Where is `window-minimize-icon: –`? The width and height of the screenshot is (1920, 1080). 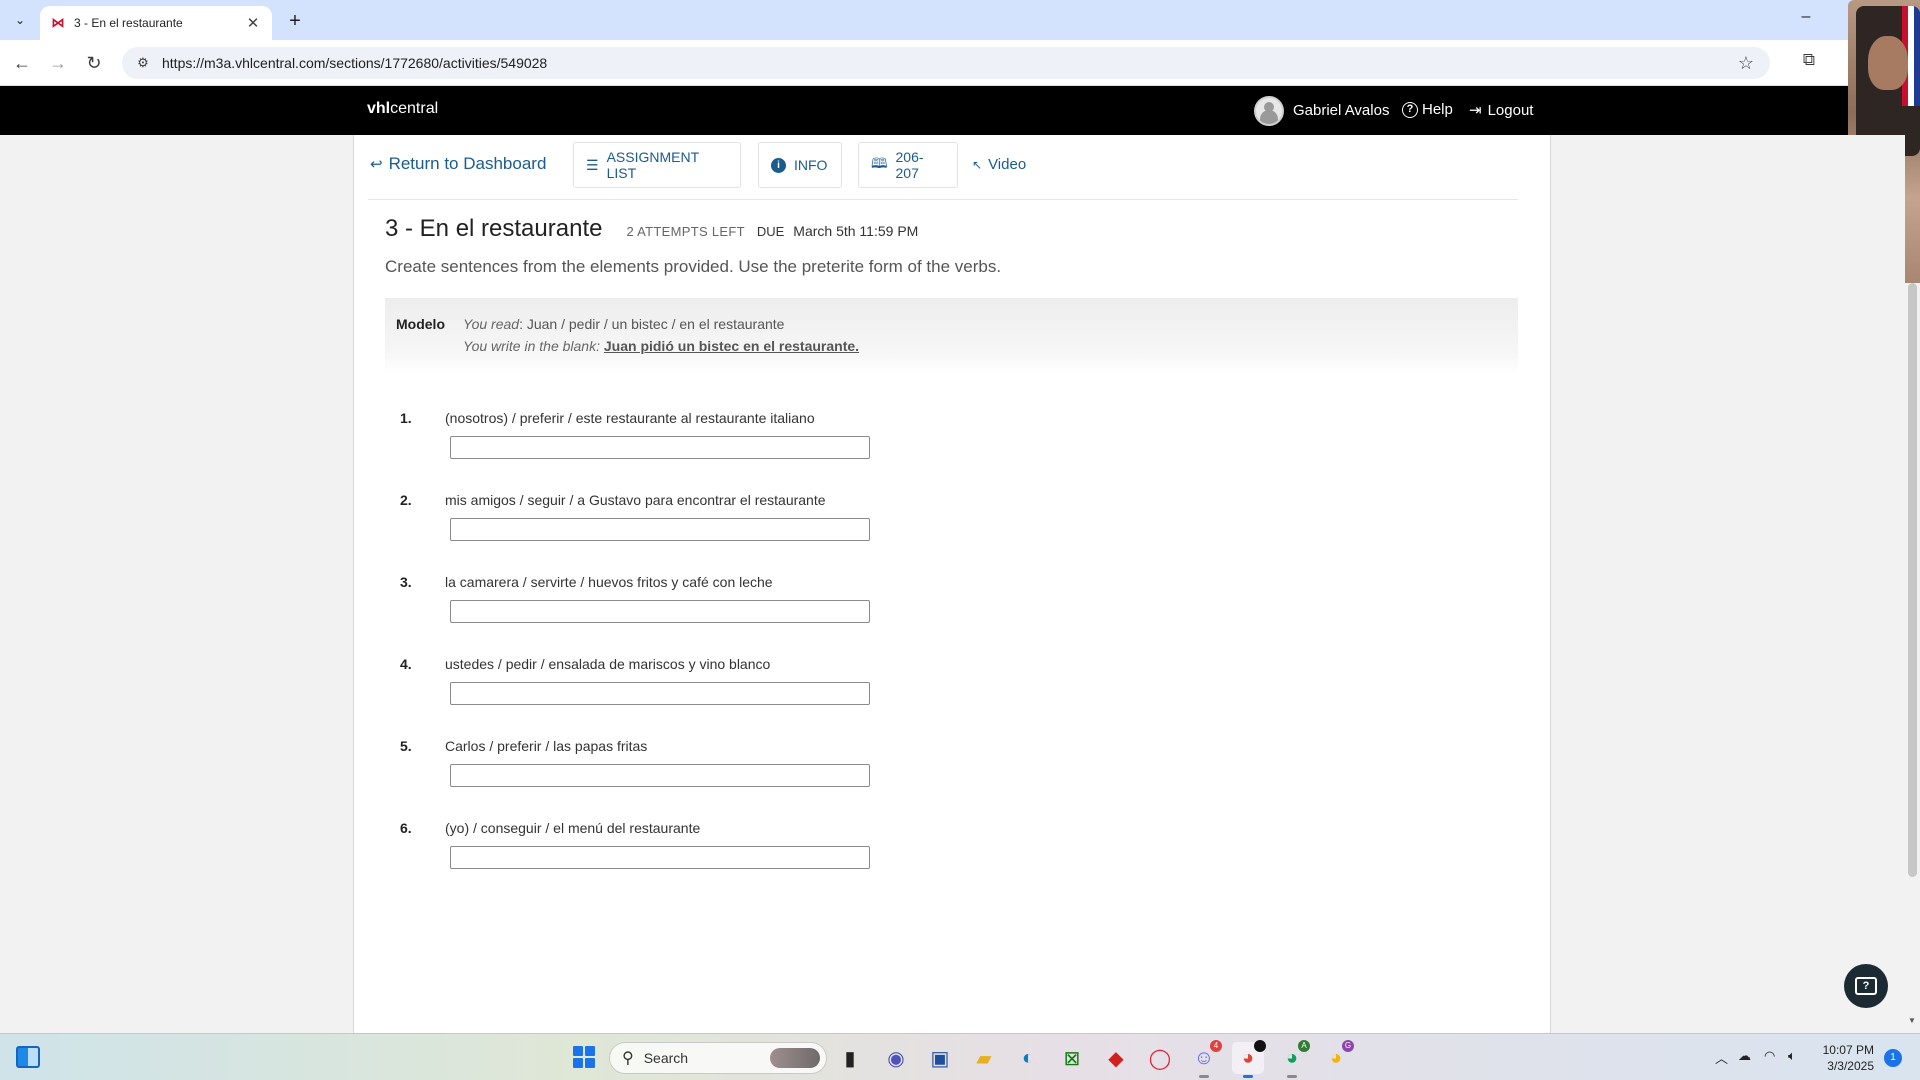 window-minimize-icon: – is located at coordinates (1806, 20).